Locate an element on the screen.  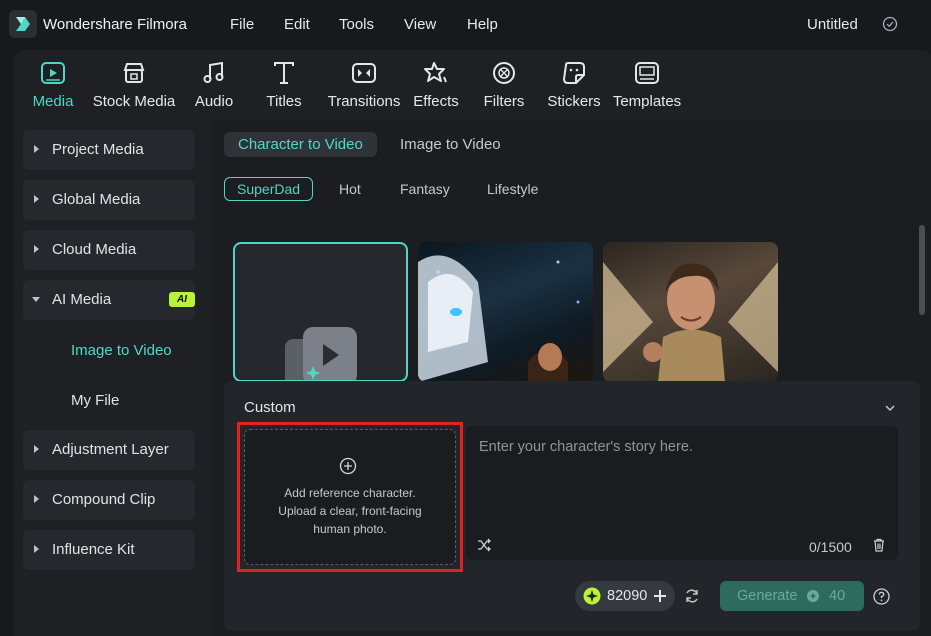
tab-filters-label: Filters is located at coordinates (504, 101).